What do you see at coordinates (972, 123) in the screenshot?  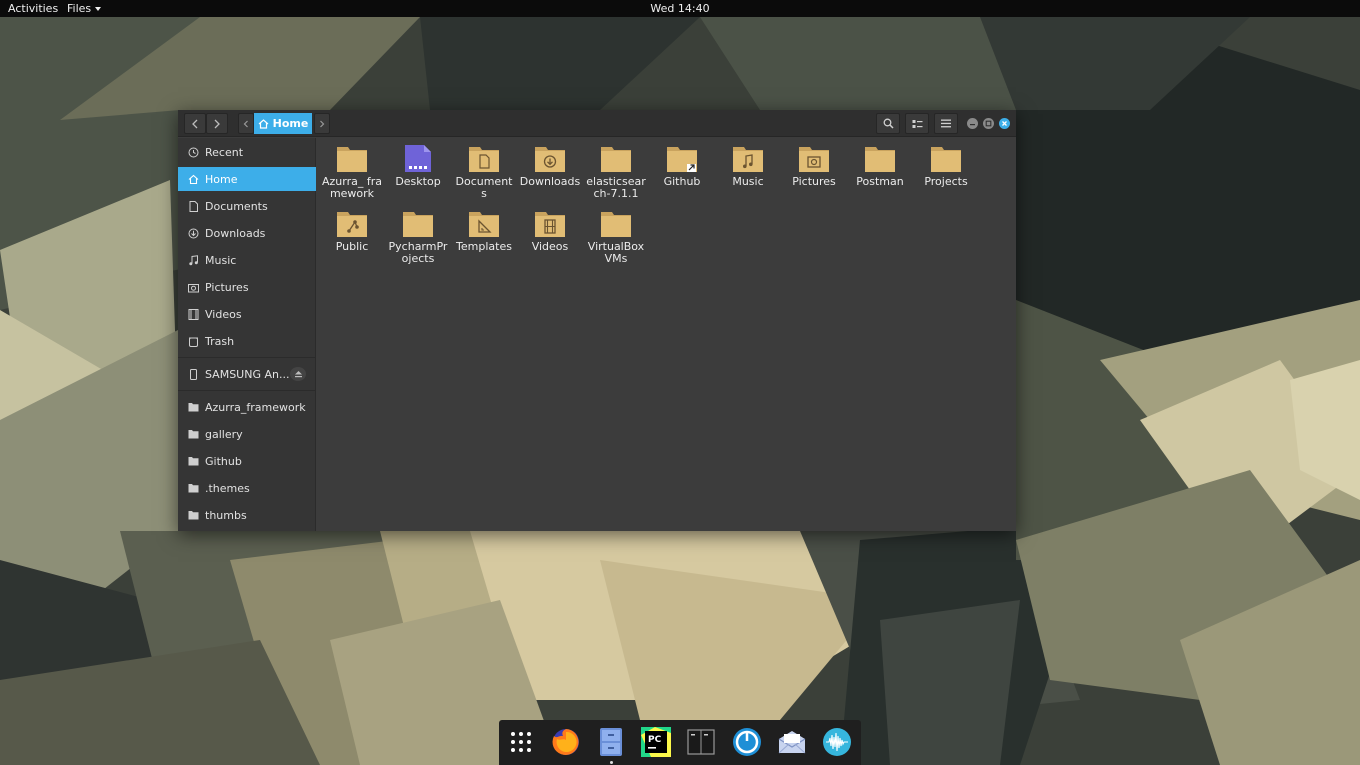 I see `minimize-button` at bounding box center [972, 123].